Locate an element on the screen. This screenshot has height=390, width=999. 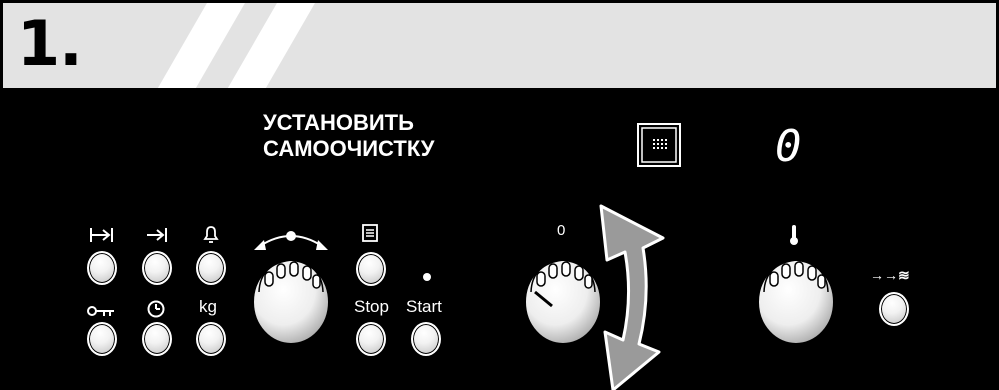
function-button is located at coordinates (371, 269).